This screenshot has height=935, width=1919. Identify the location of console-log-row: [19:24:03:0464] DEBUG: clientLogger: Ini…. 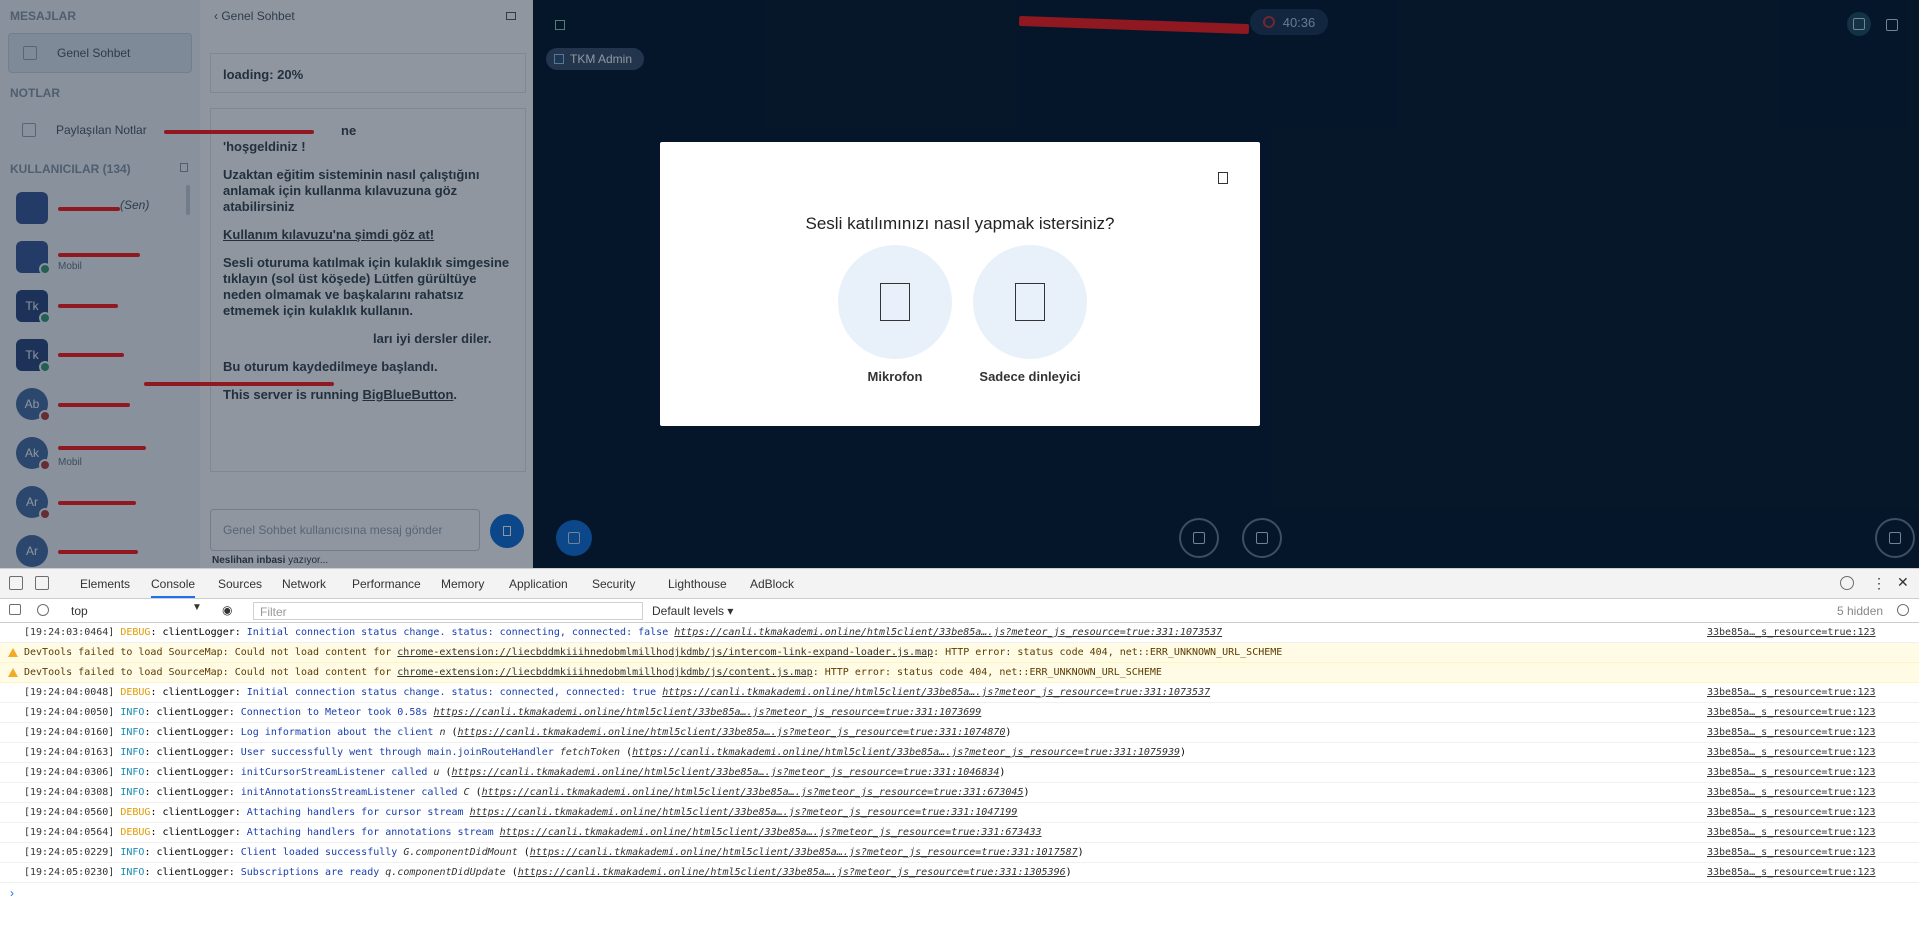
(959, 633).